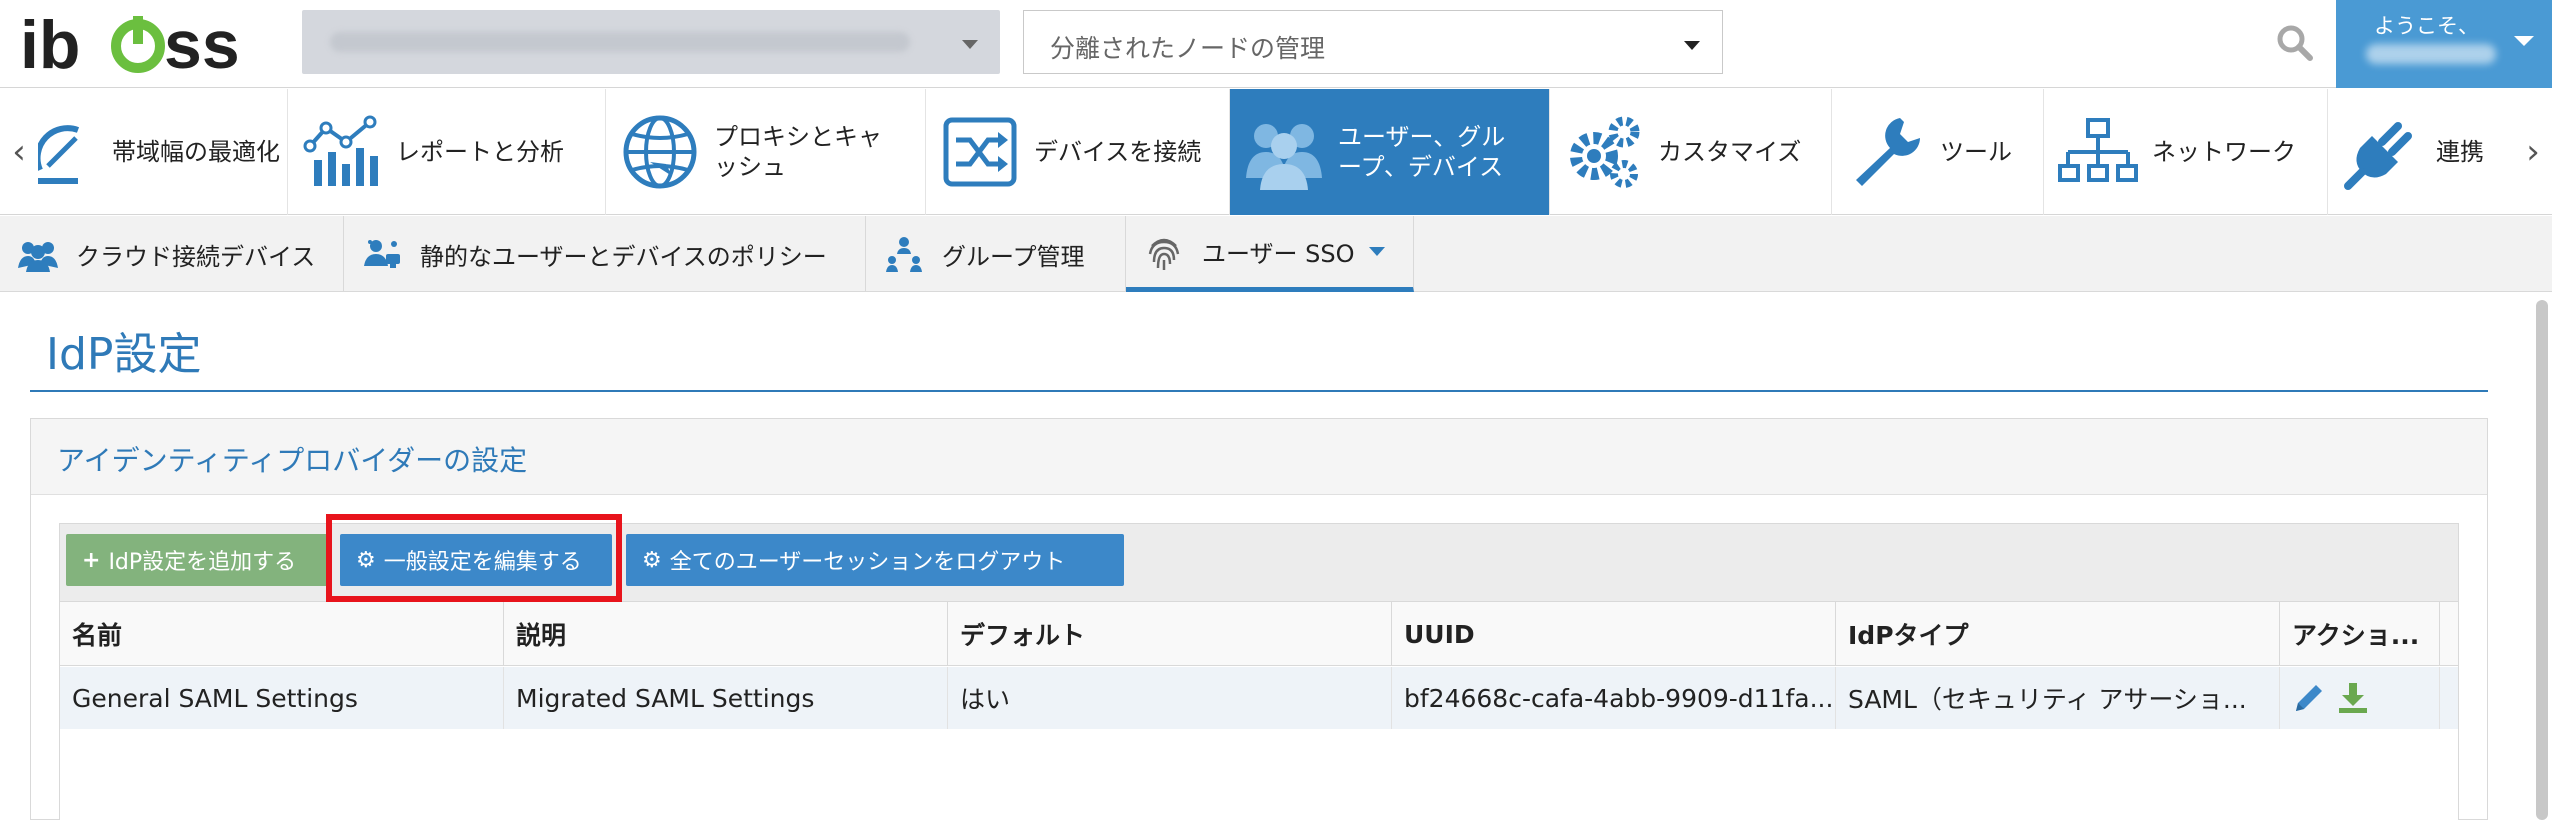 This screenshot has width=2552, height=820. What do you see at coordinates (726, 698) in the screenshot?
I see `cell-description: Migrated SAML Settings` at bounding box center [726, 698].